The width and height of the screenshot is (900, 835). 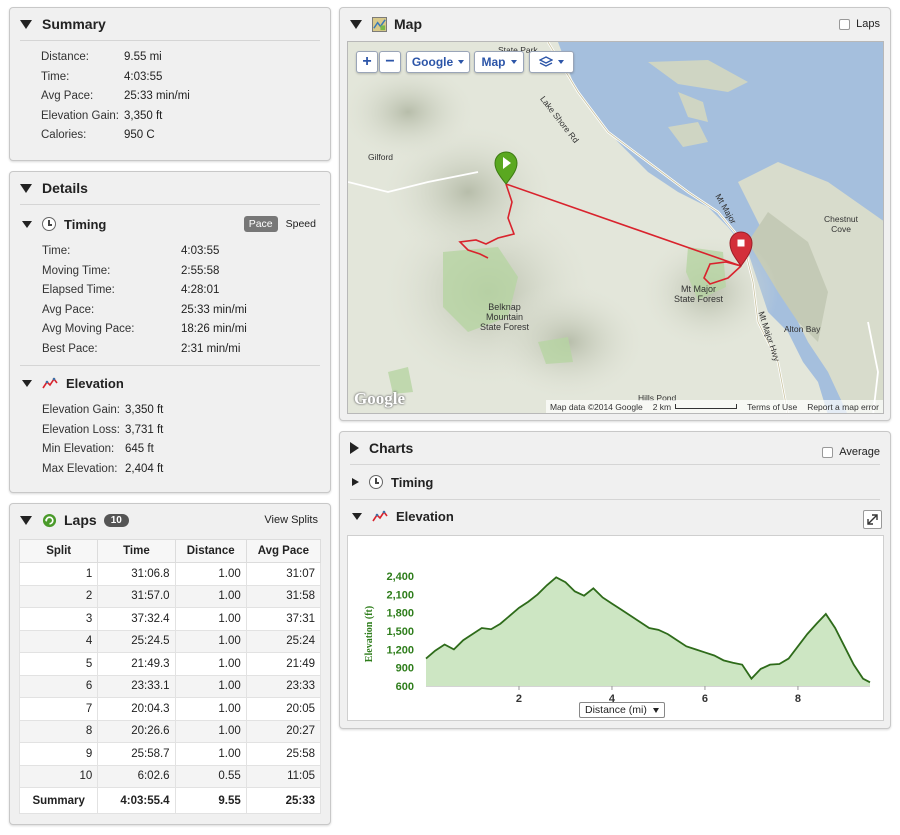 What do you see at coordinates (157, 96) in the screenshot?
I see `stat-value: 25:33 min/mi` at bounding box center [157, 96].